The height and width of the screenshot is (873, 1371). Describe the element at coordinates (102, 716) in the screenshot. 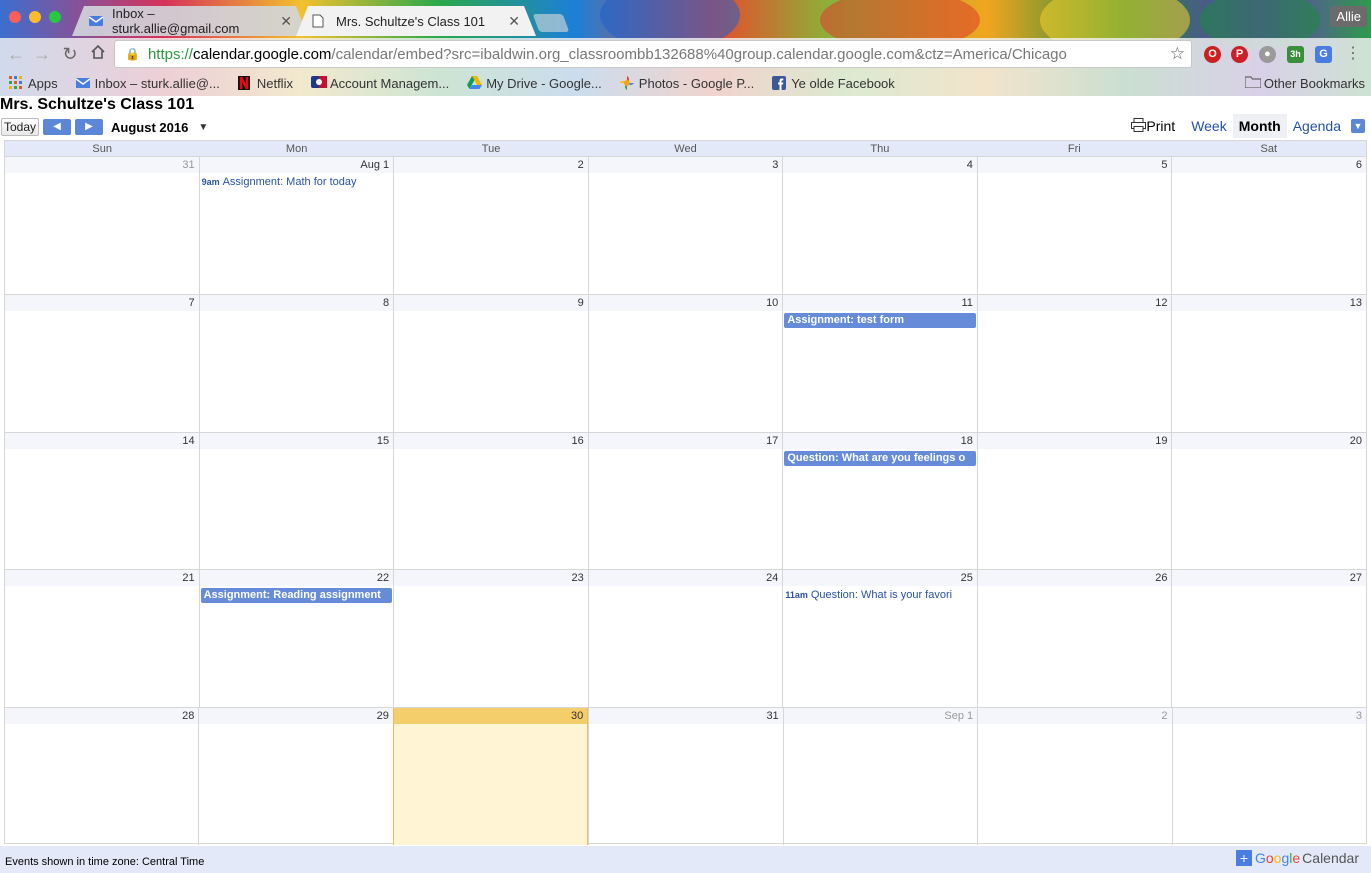

I see `day-number: 28` at that location.